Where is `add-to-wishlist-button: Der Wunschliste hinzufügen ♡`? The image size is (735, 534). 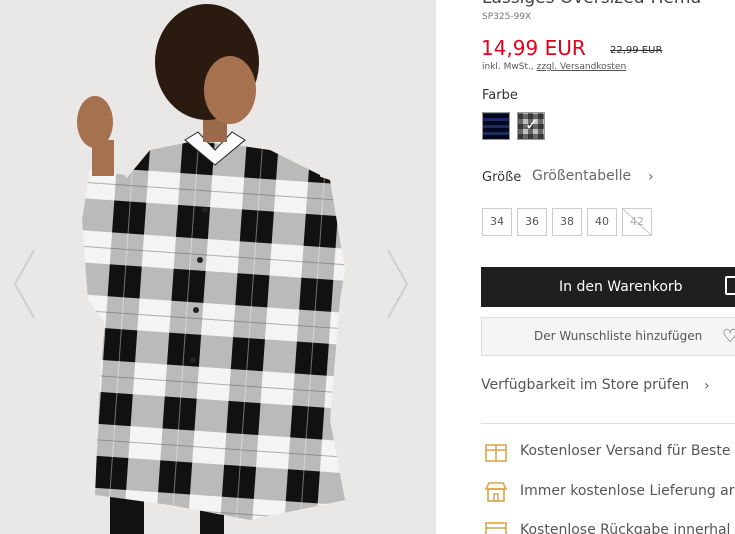 add-to-wishlist-button: Der Wunschliste hinzufügen ♡ is located at coordinates (608, 336).